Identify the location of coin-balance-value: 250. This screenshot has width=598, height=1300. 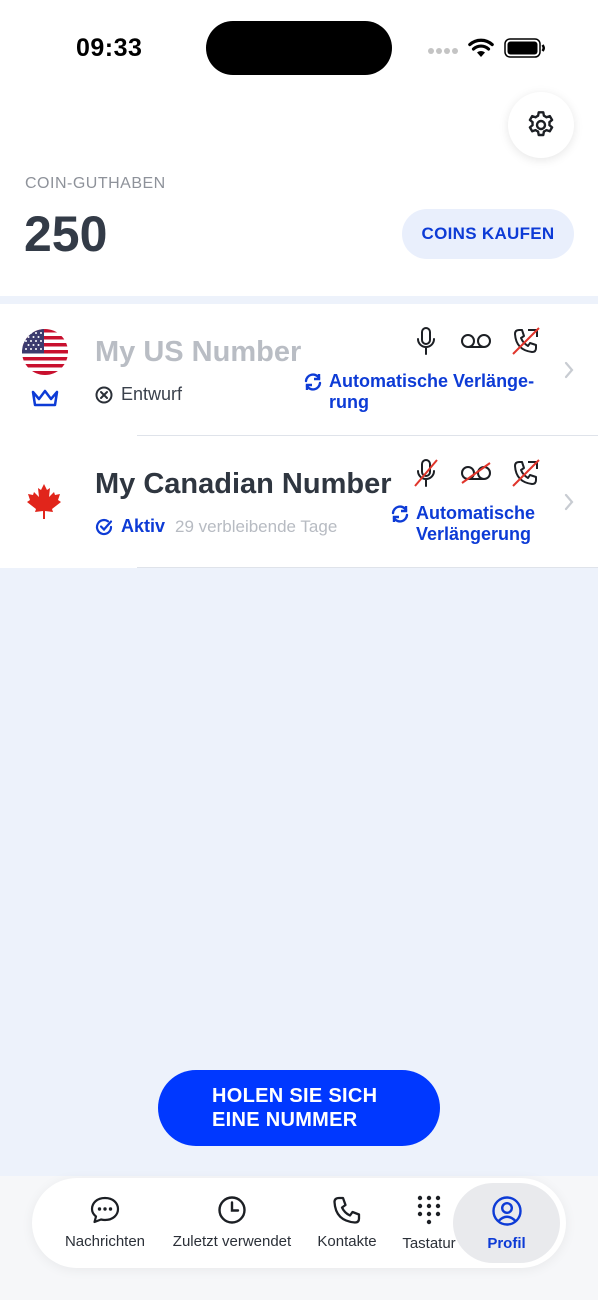
(66, 234).